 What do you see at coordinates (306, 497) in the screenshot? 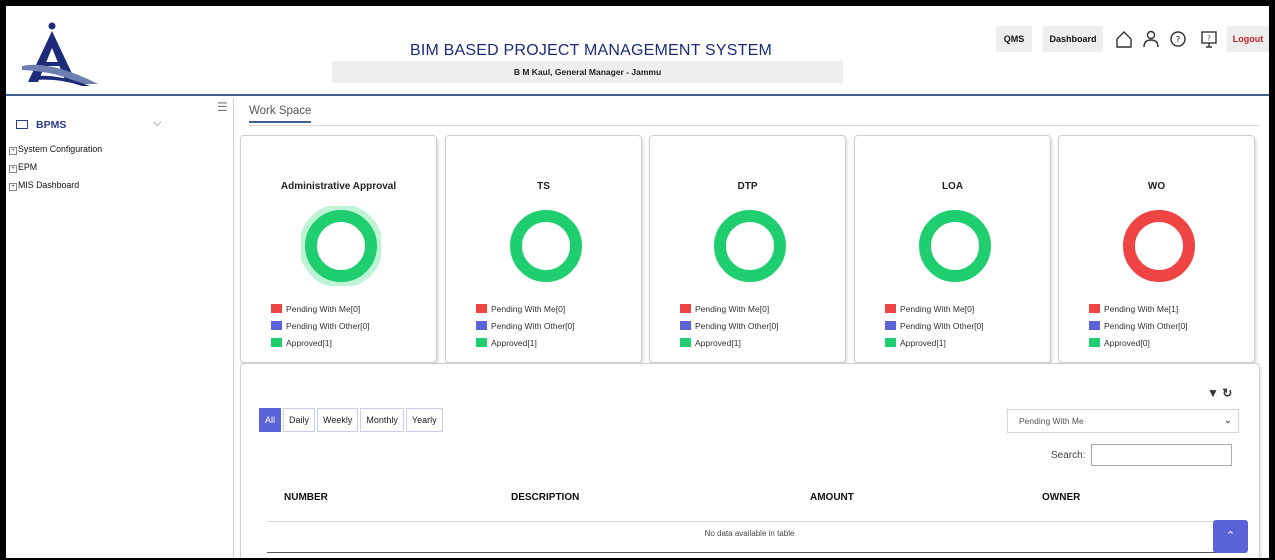
I see `column-header-number: NUMBER` at bounding box center [306, 497].